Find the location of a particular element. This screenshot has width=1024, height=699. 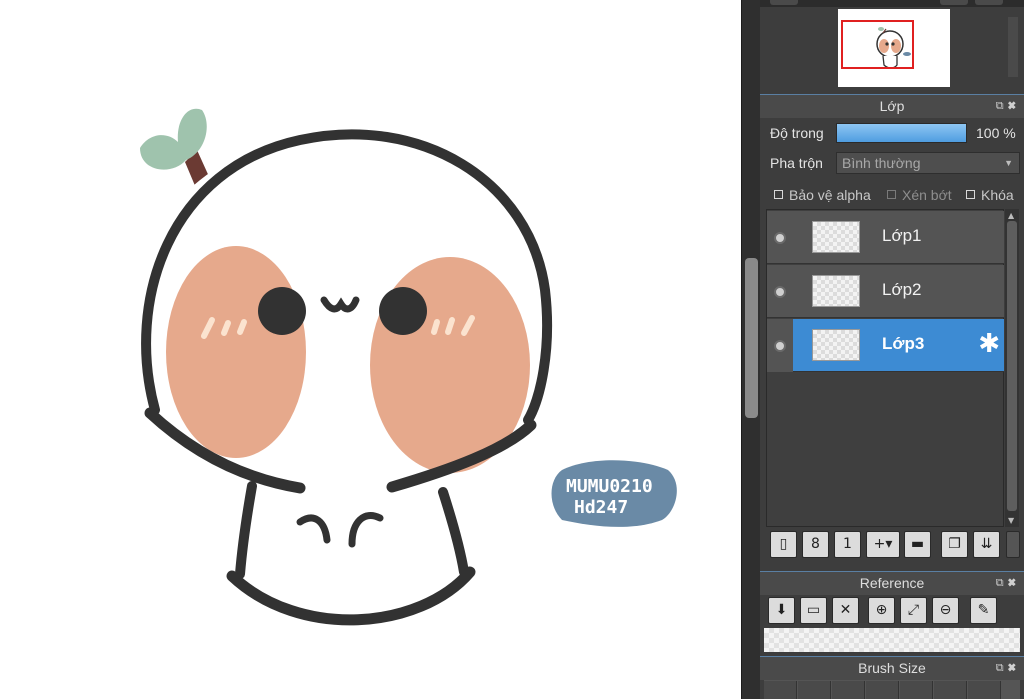

blend-label: Pha trộn is located at coordinates (796, 163).